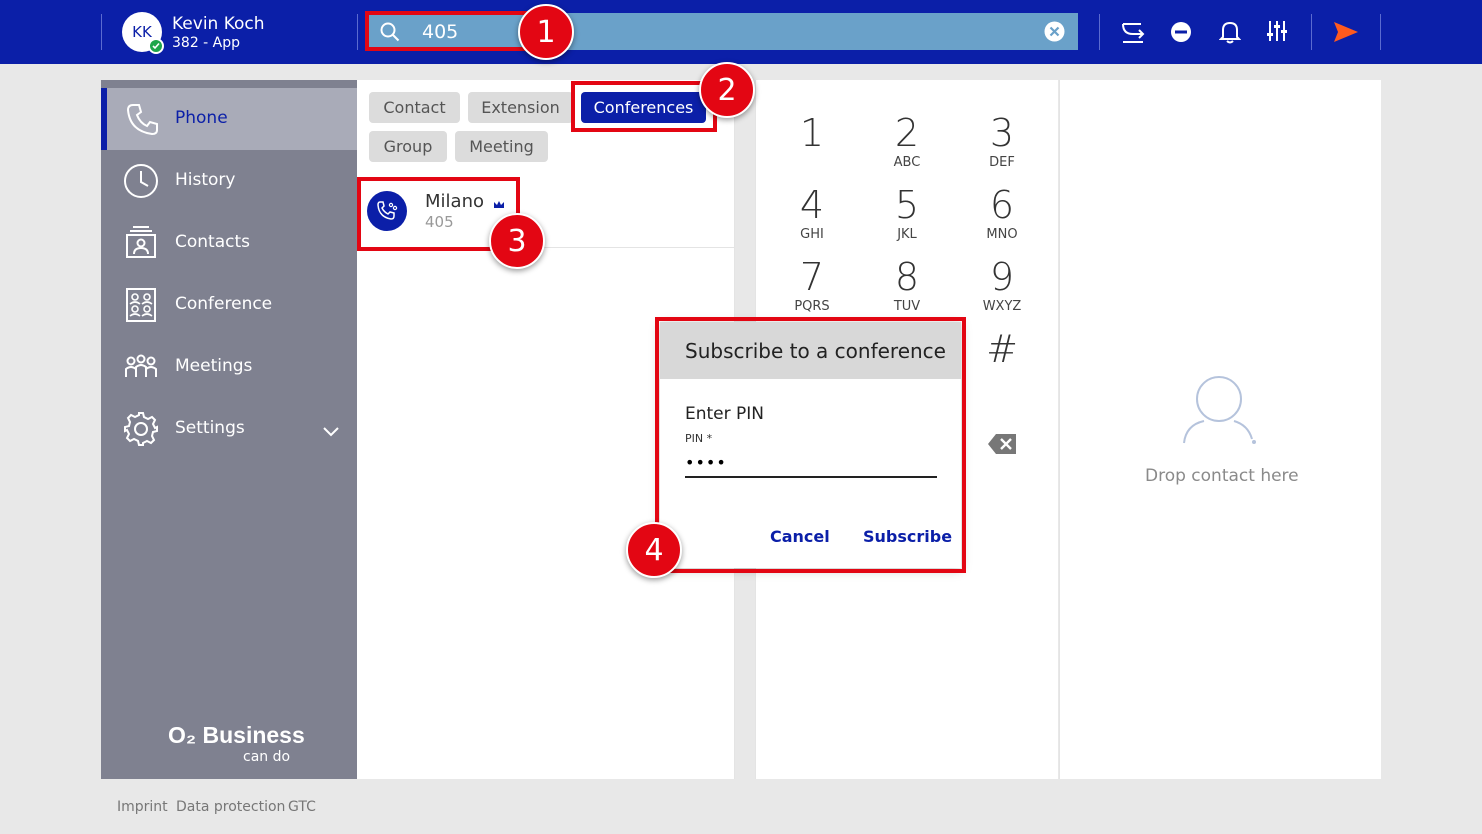 This screenshot has height=834, width=1482. Describe the element at coordinates (1277, 33) in the screenshot. I see `sliders-icon` at that location.